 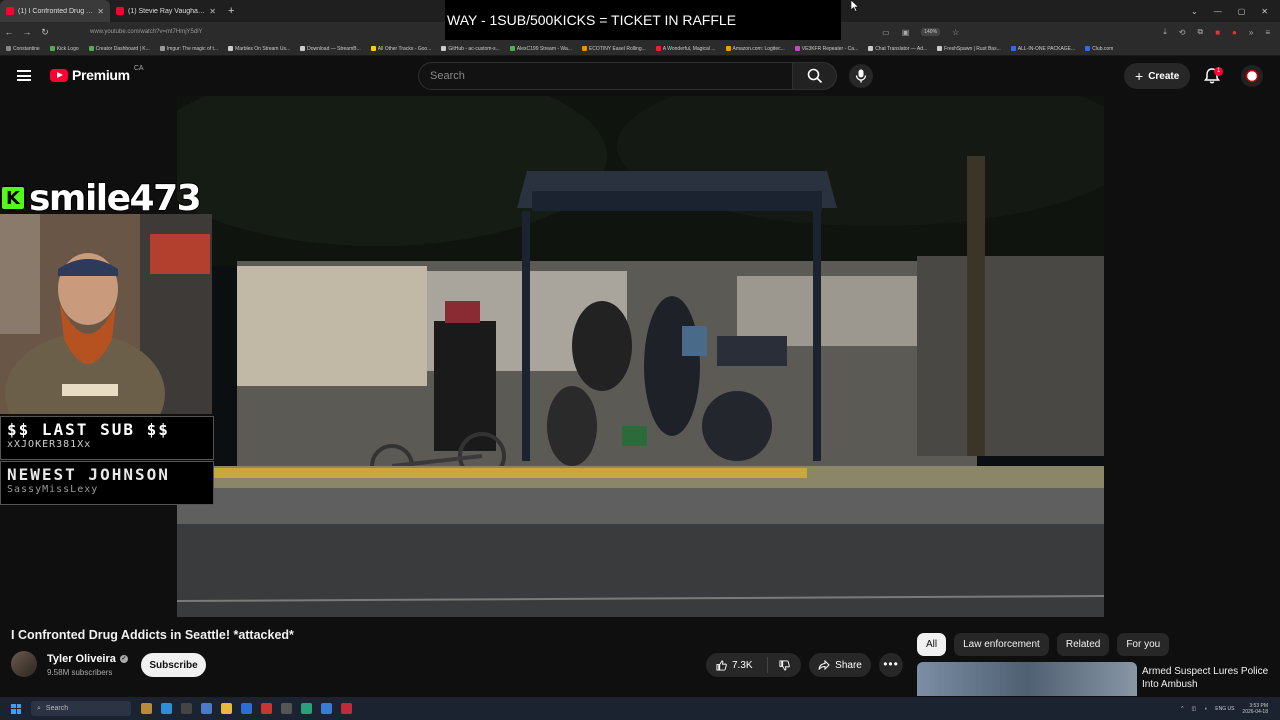 I want to click on share-button: Share, so click(x=840, y=665).